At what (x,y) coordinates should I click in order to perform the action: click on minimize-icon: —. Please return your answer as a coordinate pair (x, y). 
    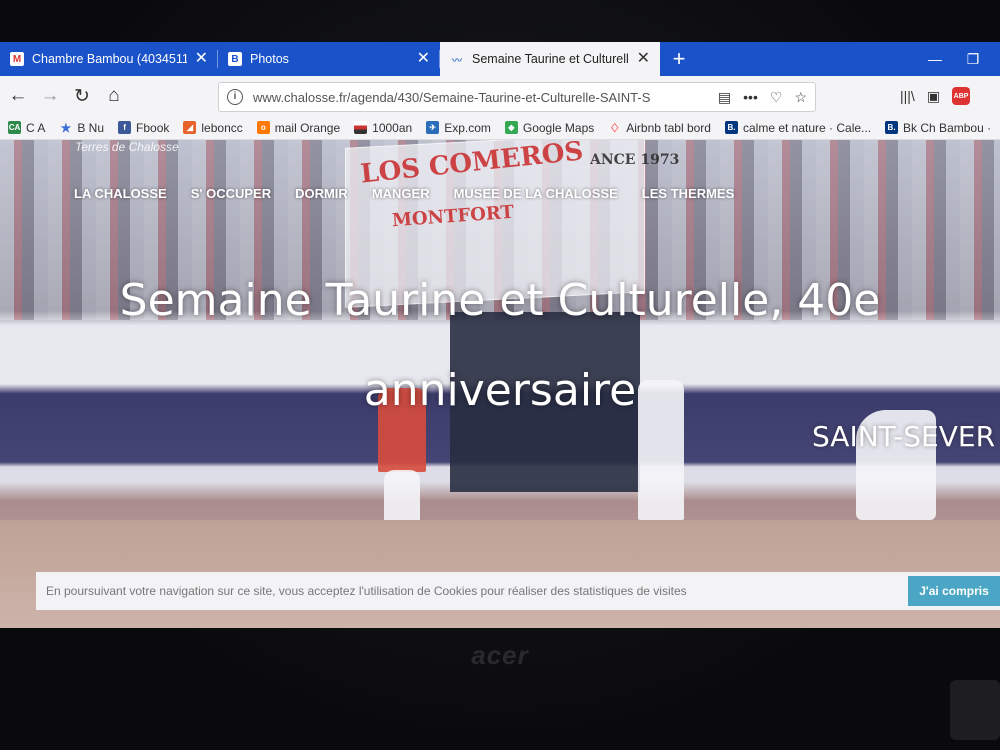
    Looking at the image, I should click on (935, 59).